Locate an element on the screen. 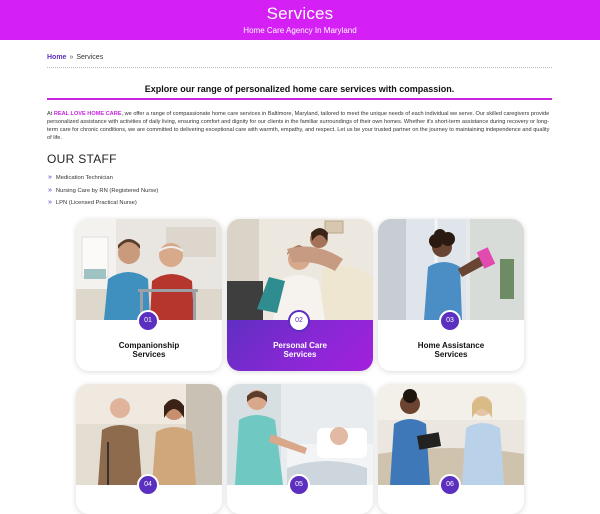 The image size is (600, 514). breadcrumb: Home» Services is located at coordinates (75, 57).